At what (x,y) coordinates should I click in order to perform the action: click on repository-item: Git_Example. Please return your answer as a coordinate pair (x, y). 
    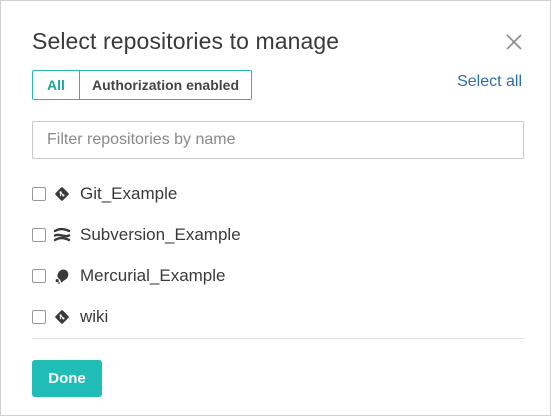
    Looking at the image, I should click on (278, 193).